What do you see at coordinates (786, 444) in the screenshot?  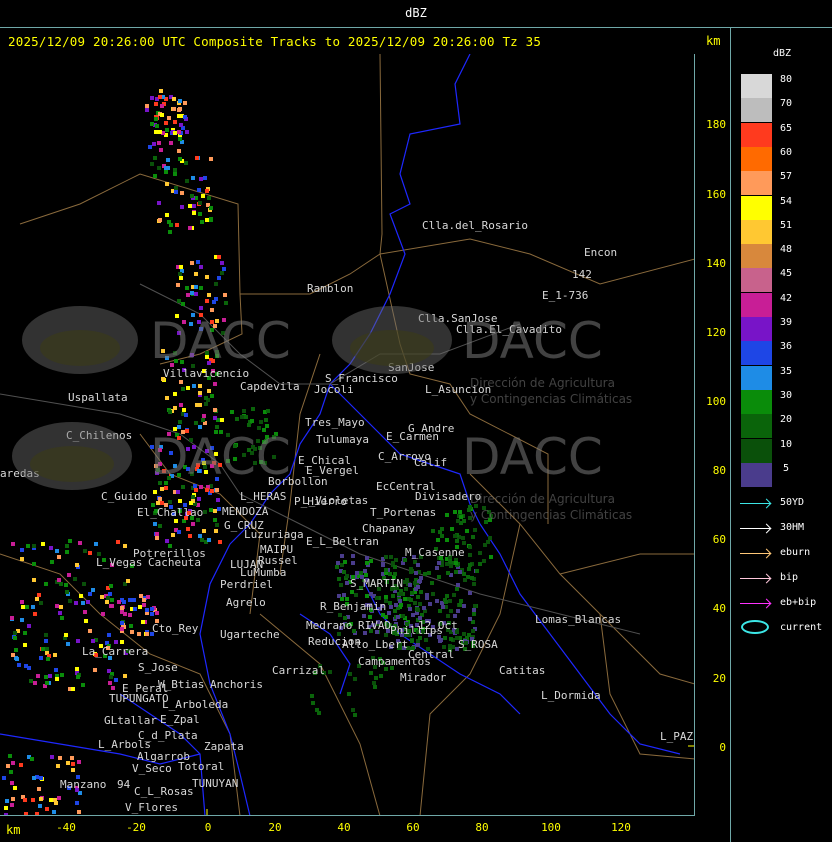 I see `dbz-label-10: 10` at bounding box center [786, 444].